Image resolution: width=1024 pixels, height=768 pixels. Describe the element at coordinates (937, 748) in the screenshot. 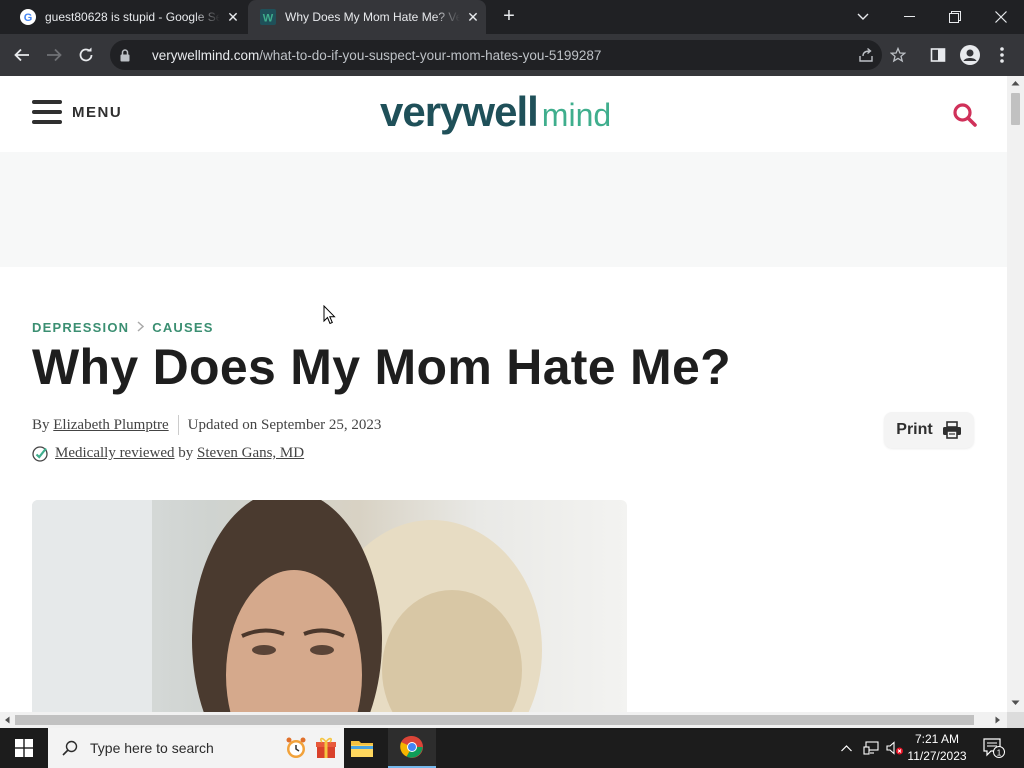

I see `taskbar-clock: 7:21 AM 11/27/2023` at that location.